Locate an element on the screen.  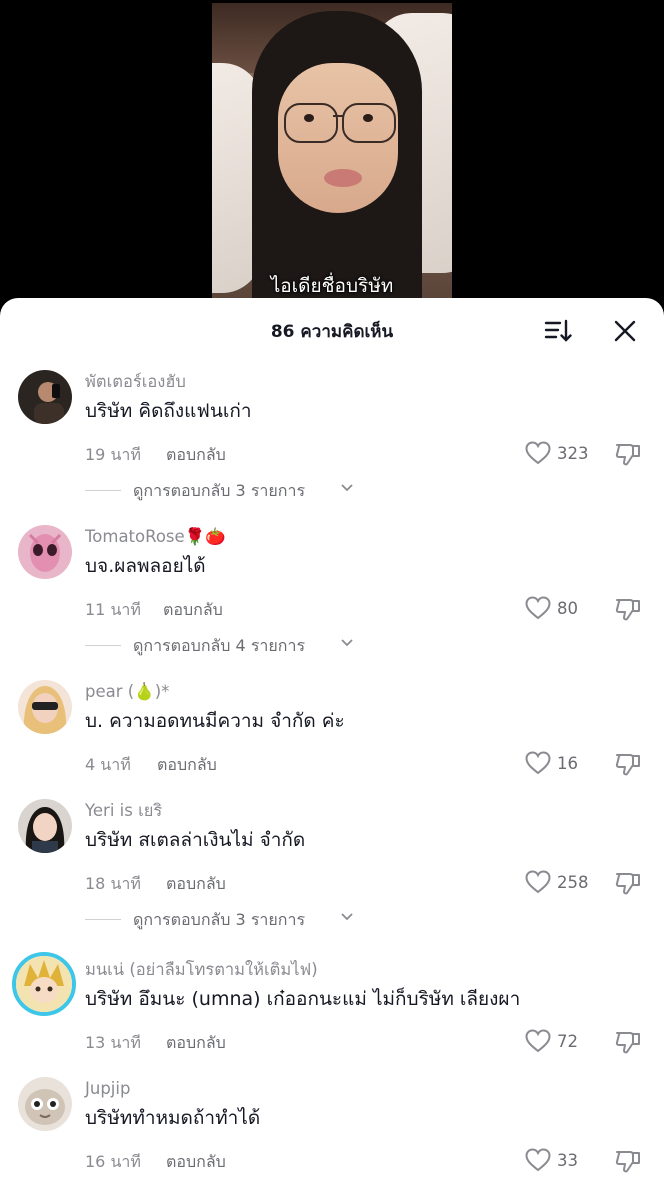
comment-username: Jupjip is located at coordinates (364, 1089).